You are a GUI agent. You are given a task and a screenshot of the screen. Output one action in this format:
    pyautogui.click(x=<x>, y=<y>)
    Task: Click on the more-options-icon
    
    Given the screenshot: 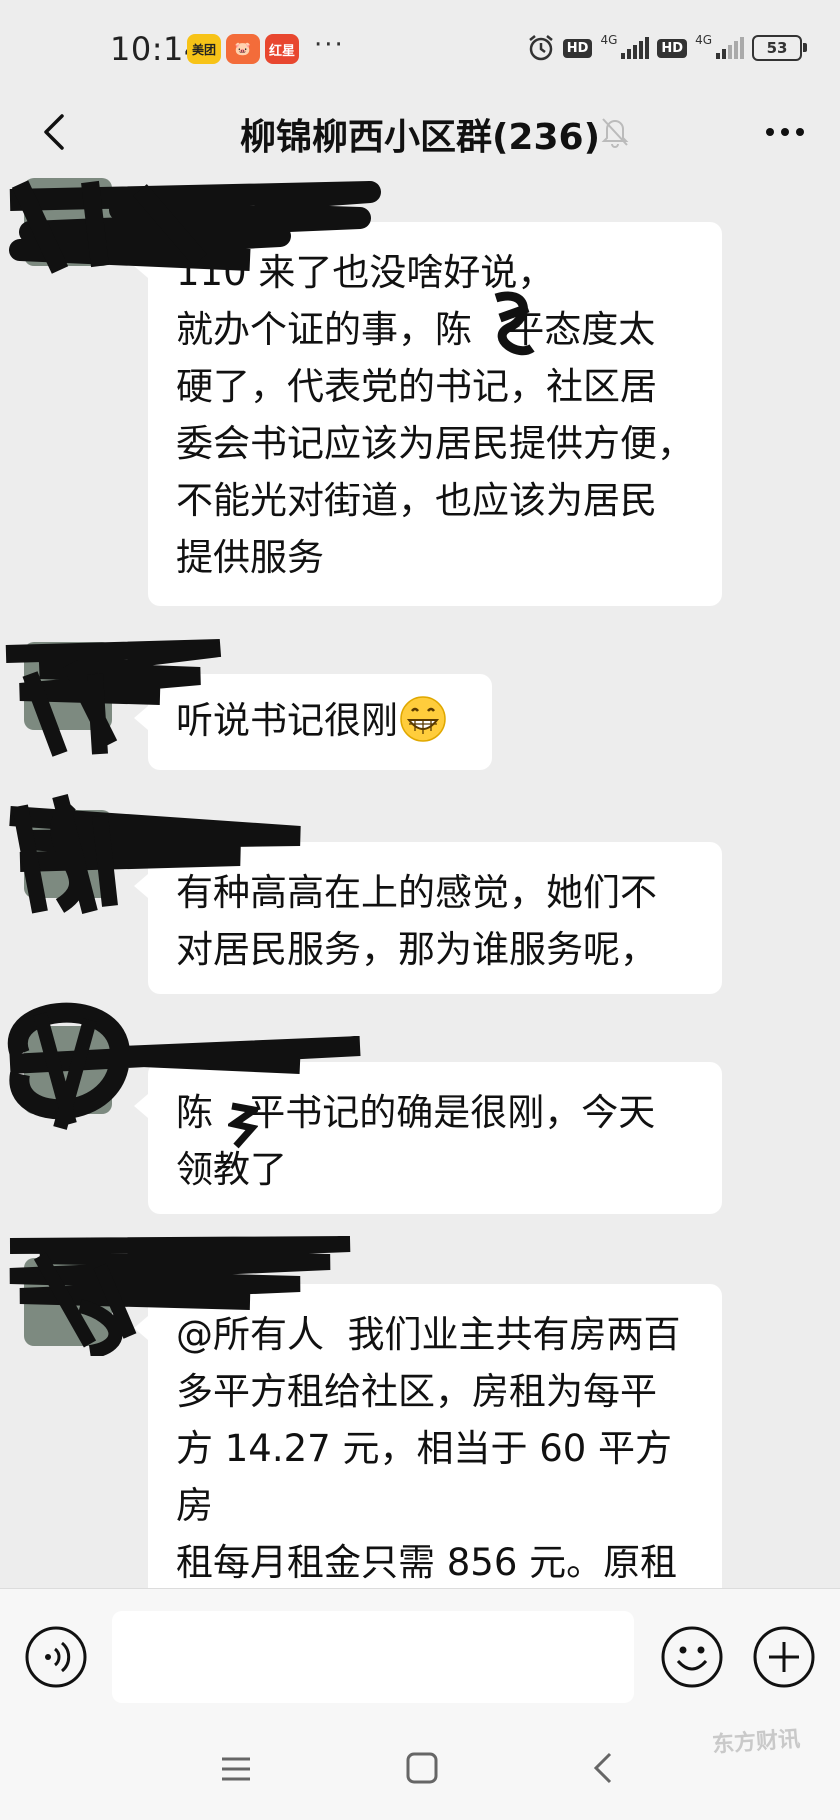 What is the action you would take?
    pyautogui.click(x=785, y=132)
    